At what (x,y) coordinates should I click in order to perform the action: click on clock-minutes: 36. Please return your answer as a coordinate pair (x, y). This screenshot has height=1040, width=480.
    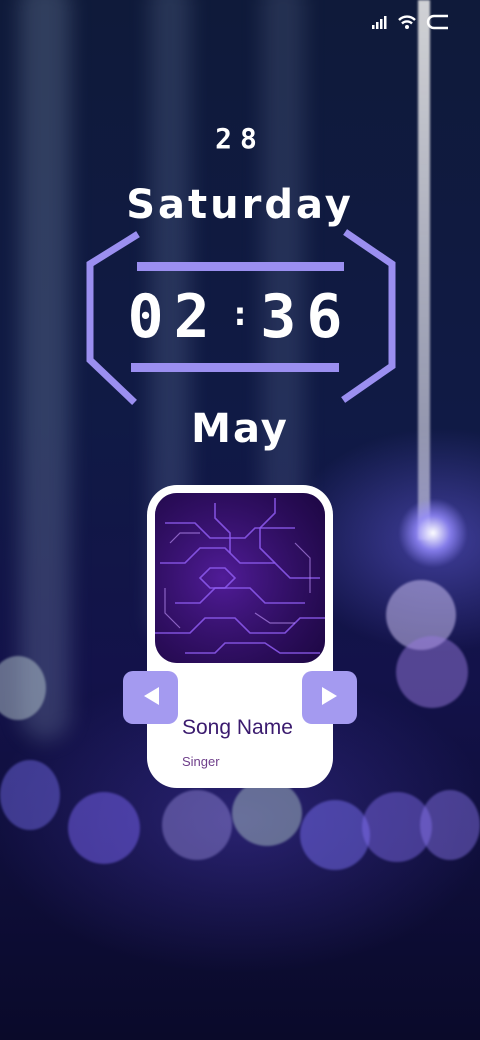
    Looking at the image, I should click on (306, 317).